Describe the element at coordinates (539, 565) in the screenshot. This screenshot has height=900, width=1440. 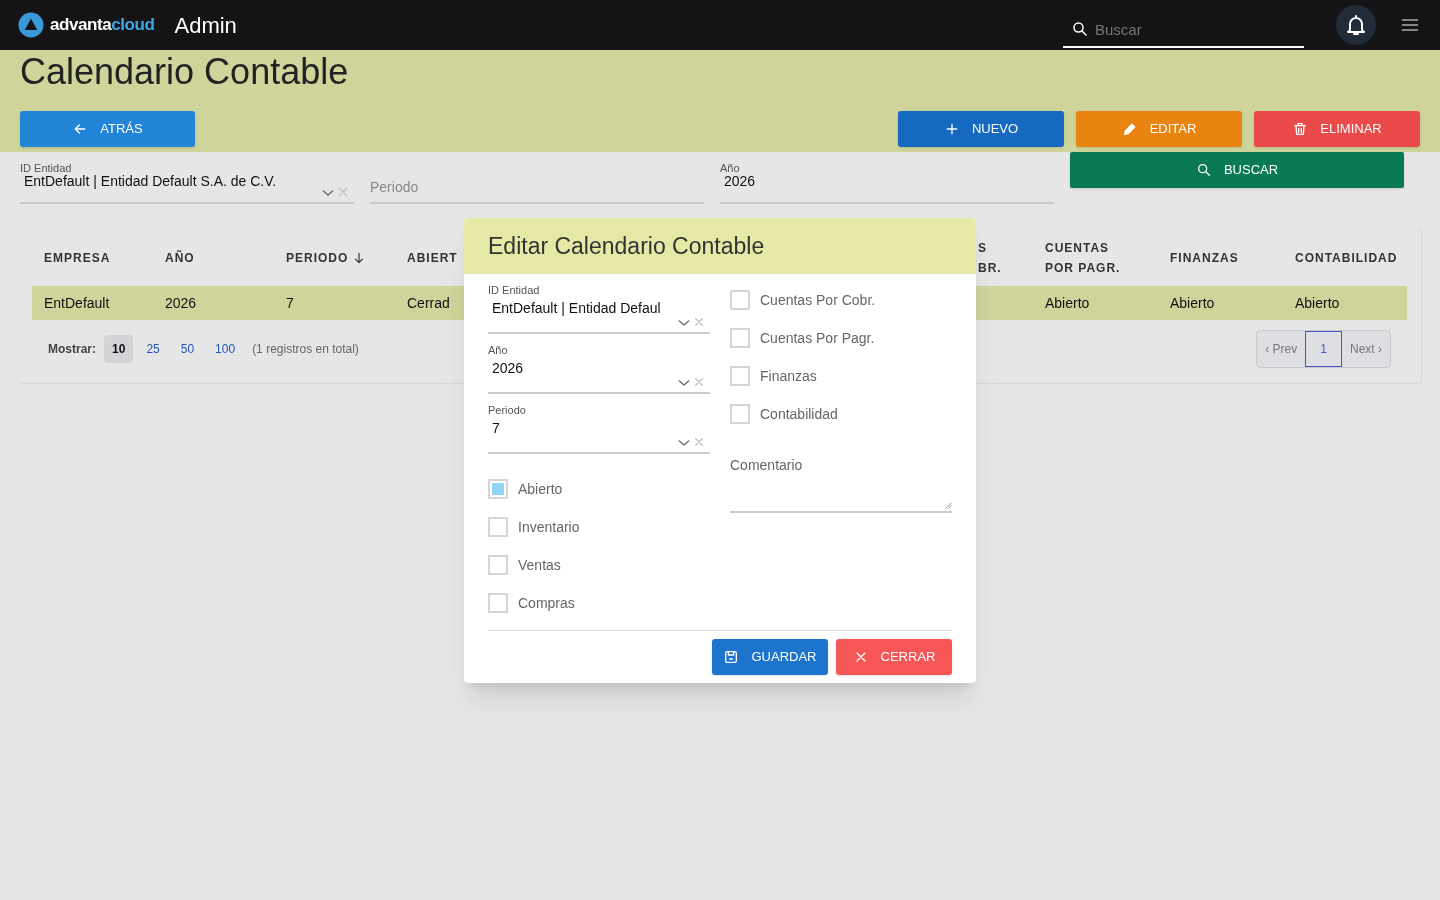
I see `checkbox-label: Ventas` at that location.